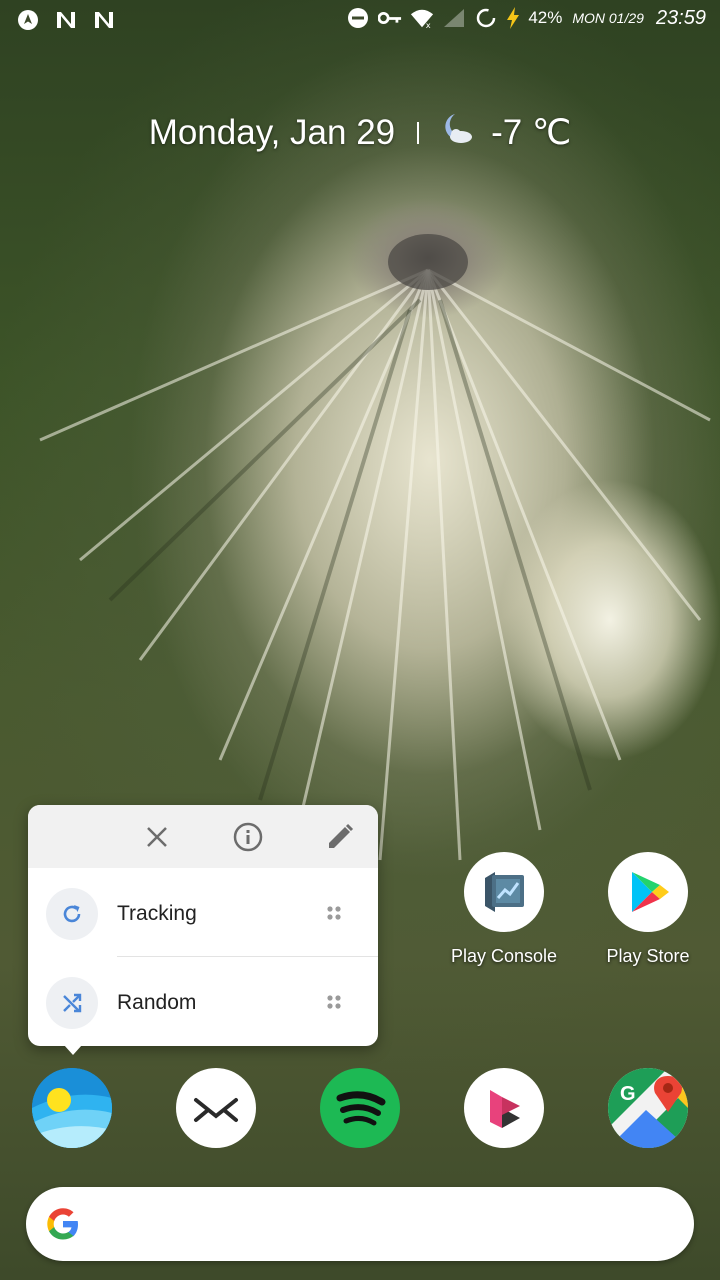 The width and height of the screenshot is (720, 1280). I want to click on google-maps-app: G, so click(648, 1108).